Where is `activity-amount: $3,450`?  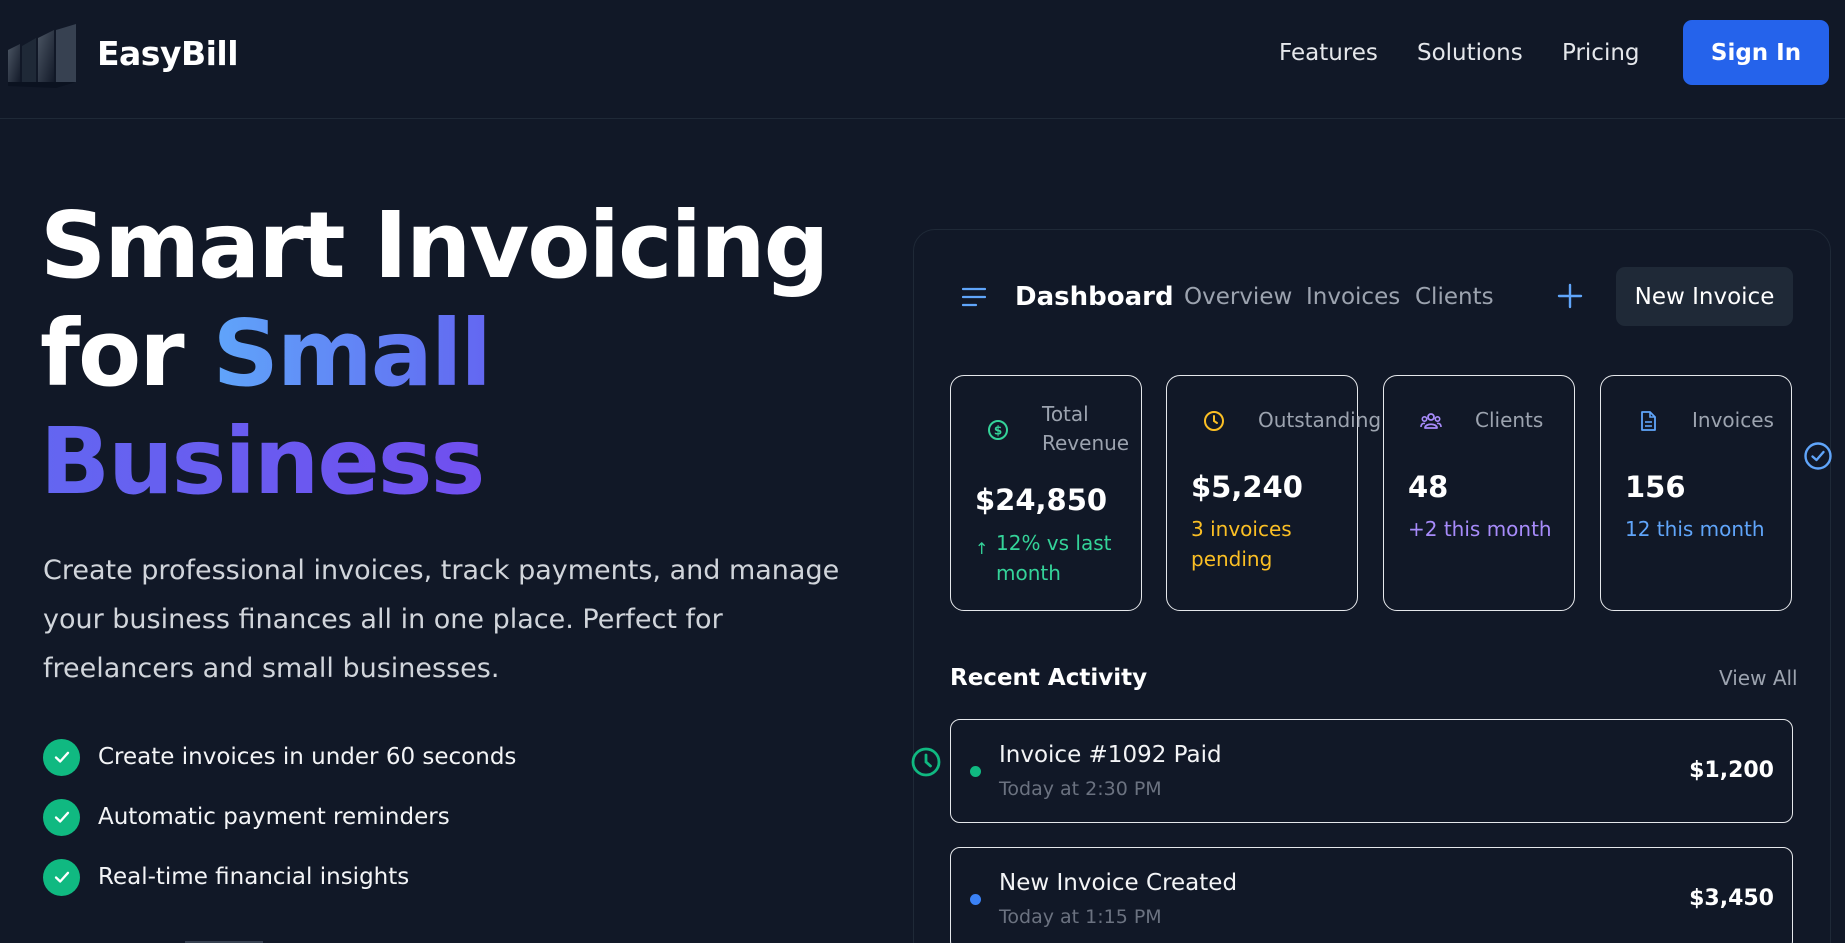
activity-amount: $3,450 is located at coordinates (1731, 898).